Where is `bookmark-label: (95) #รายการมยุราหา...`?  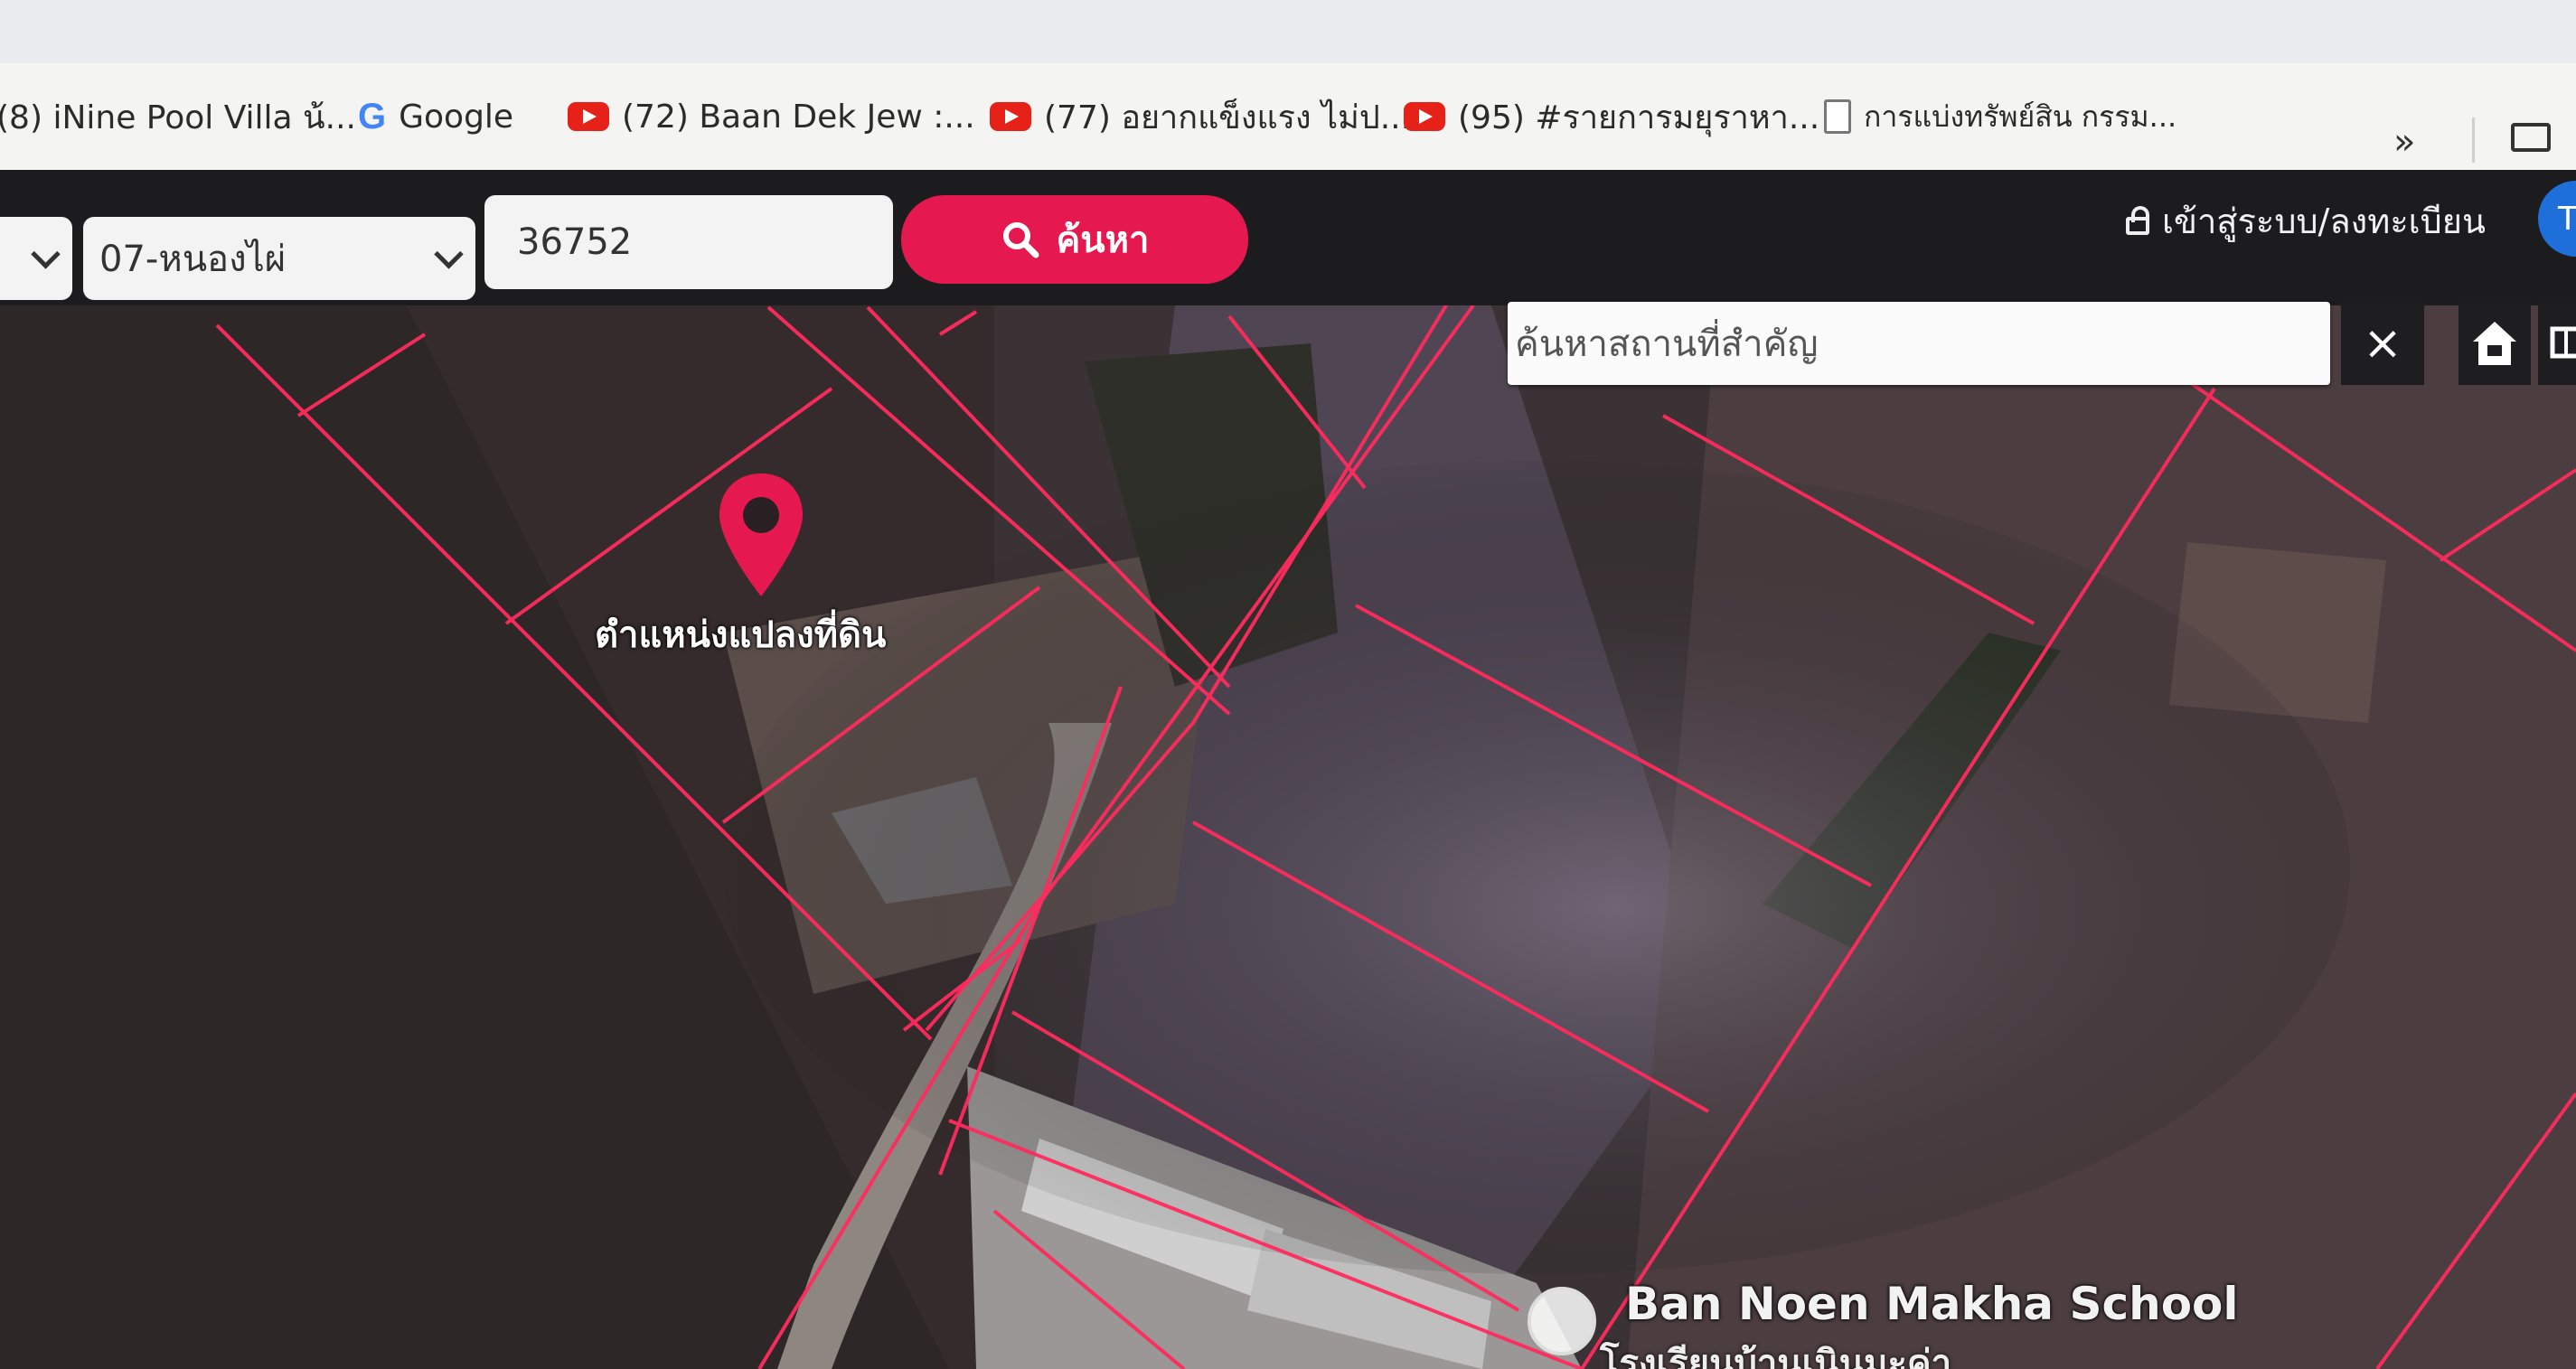
bookmark-label: (95) #รายการมยุราหา... is located at coordinates (1639, 117).